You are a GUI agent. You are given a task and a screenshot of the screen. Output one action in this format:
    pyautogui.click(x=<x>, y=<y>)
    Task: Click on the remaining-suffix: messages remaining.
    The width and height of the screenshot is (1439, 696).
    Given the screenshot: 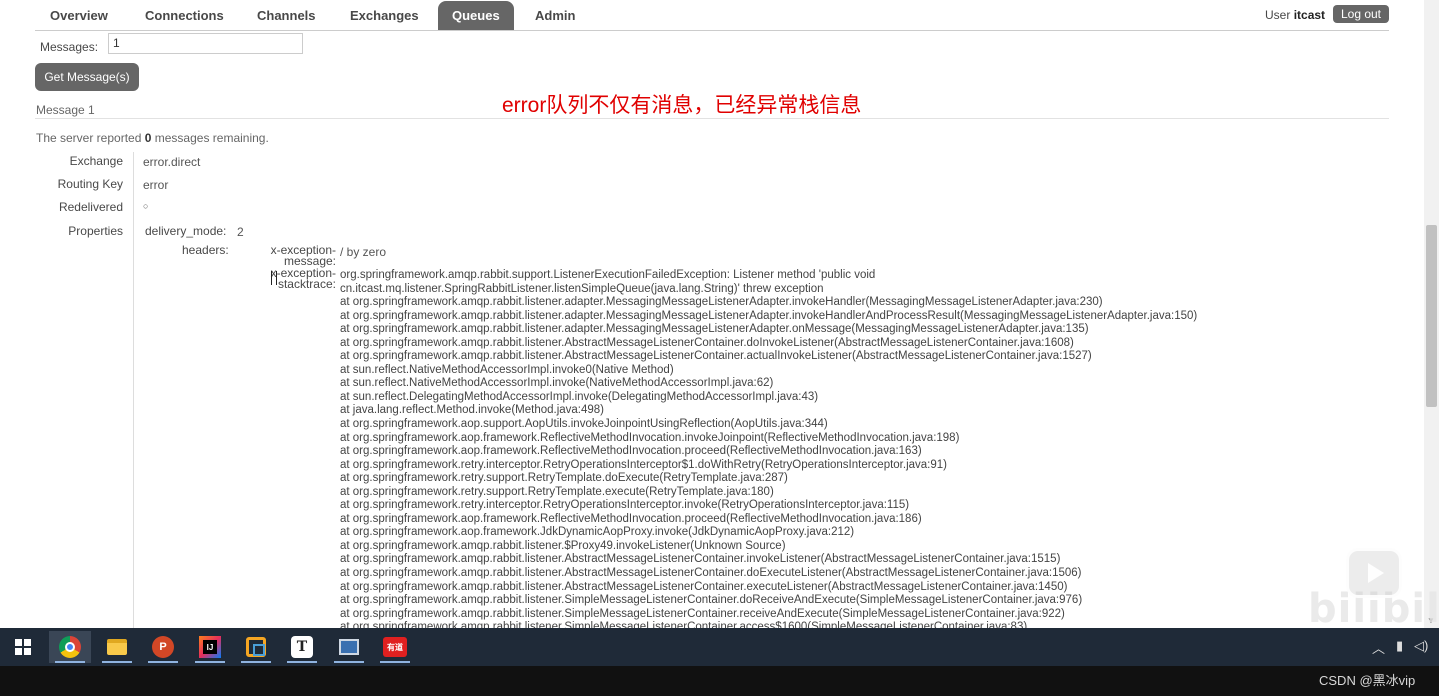 What is the action you would take?
    pyautogui.click(x=211, y=138)
    